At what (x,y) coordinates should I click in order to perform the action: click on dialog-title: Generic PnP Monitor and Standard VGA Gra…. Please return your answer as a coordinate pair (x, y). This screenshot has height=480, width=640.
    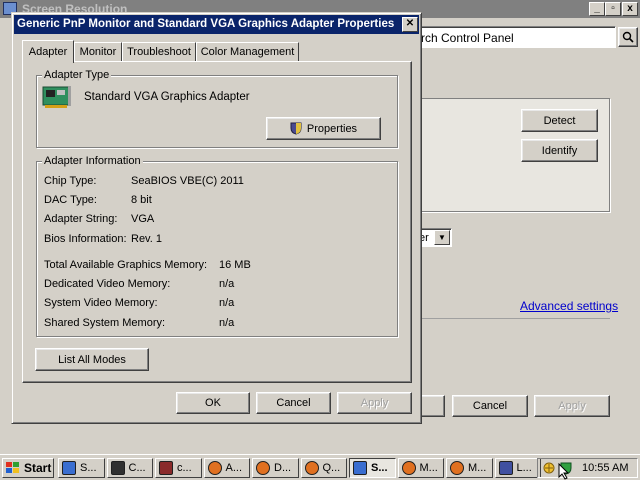
    Looking at the image, I should click on (206, 24).